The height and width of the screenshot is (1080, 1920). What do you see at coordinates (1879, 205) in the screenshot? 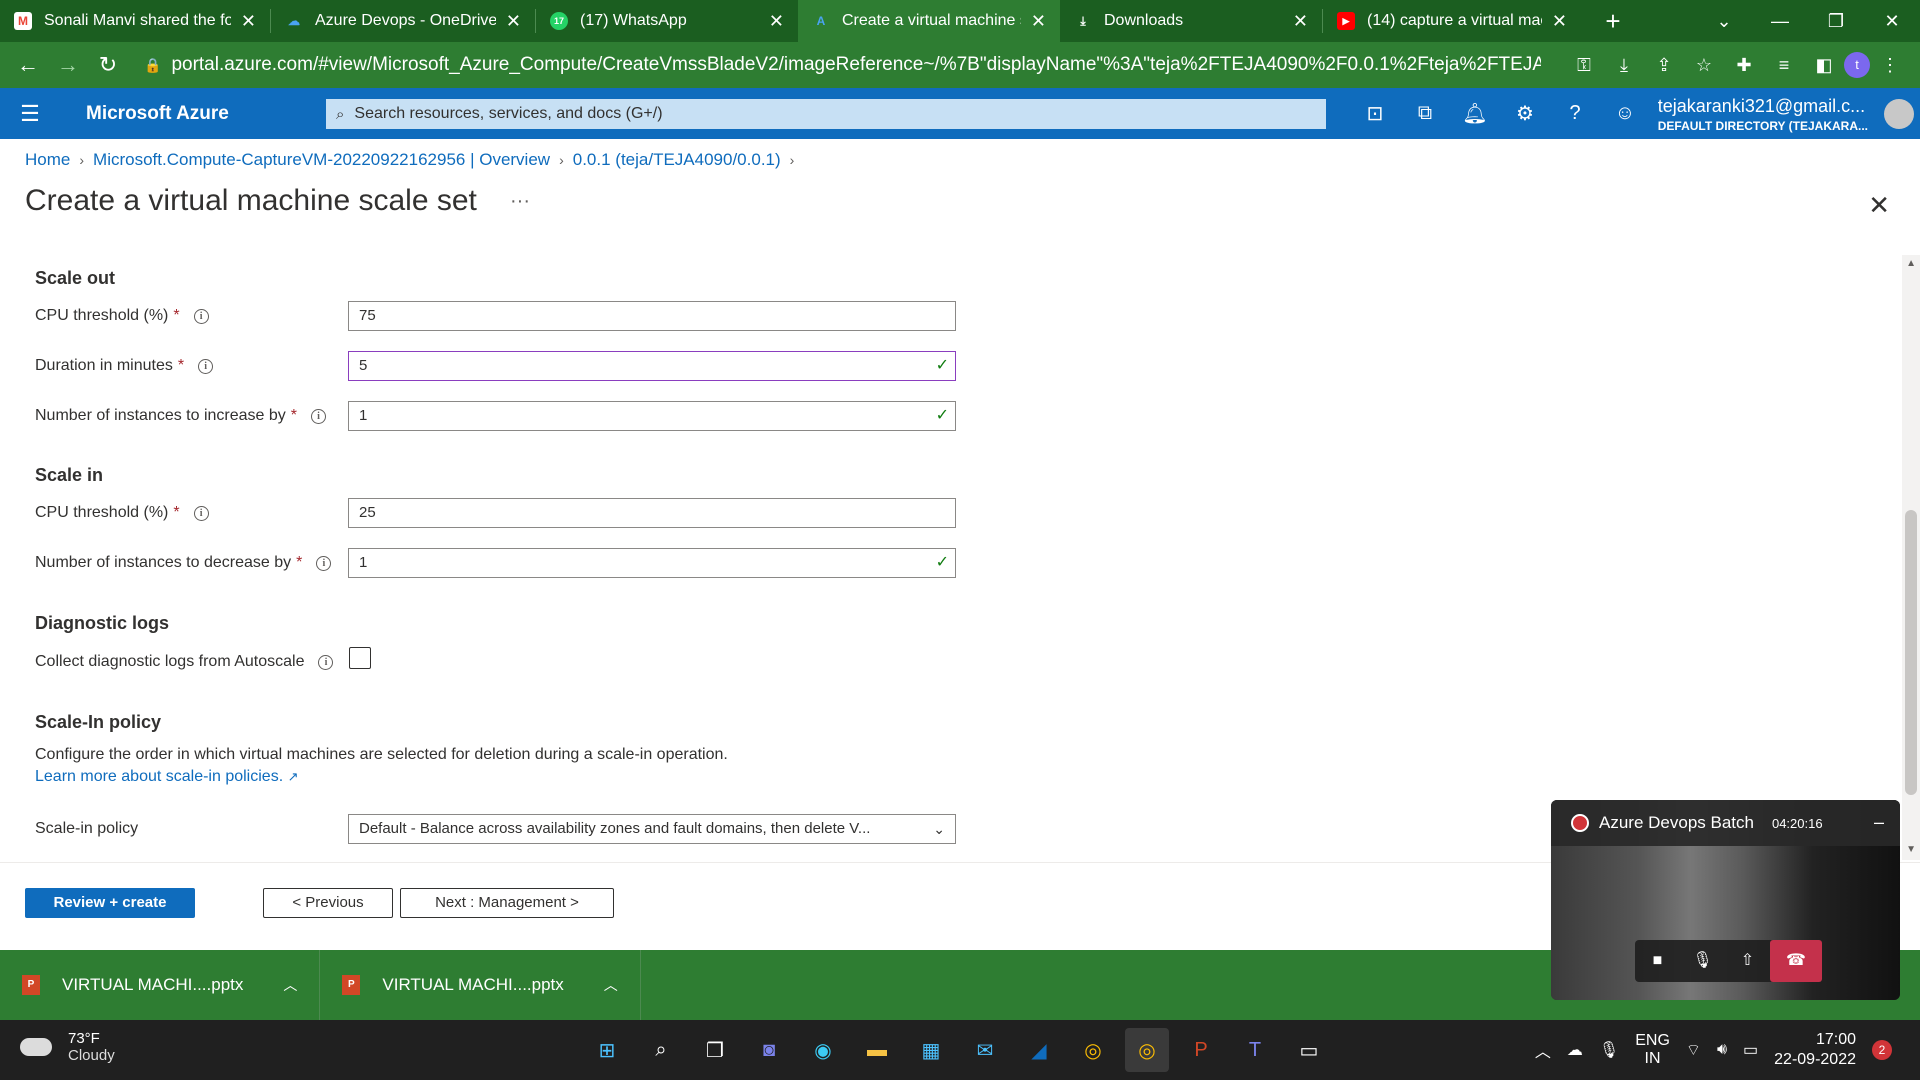
I see `close-blade-icon: ✕` at bounding box center [1879, 205].